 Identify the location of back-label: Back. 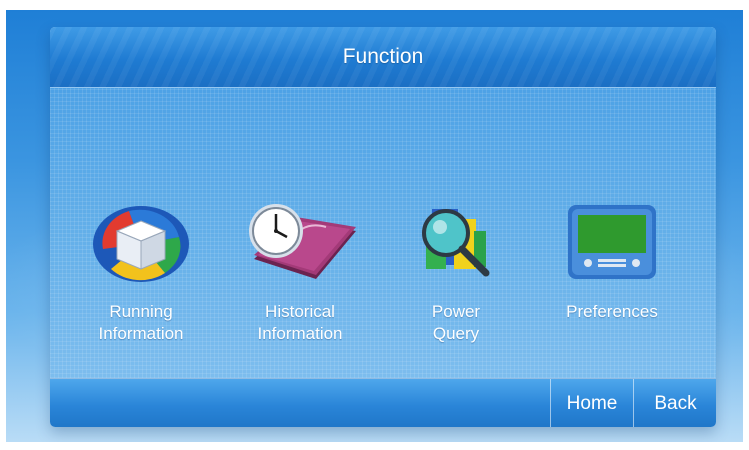
(675, 403).